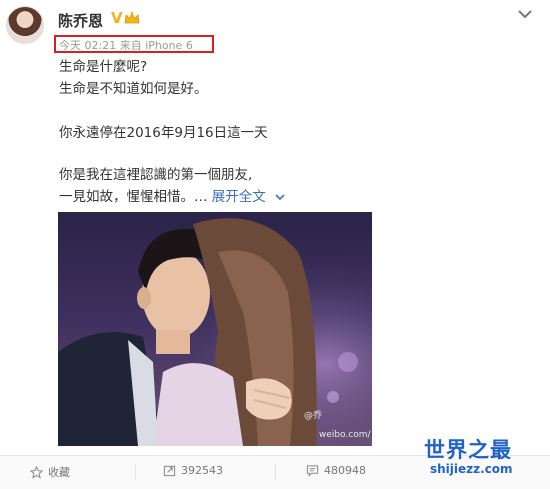 The image size is (550, 489). Describe the element at coordinates (133, 89) in the screenshot. I see `post-line: 生命是不知道如何是好。` at that location.